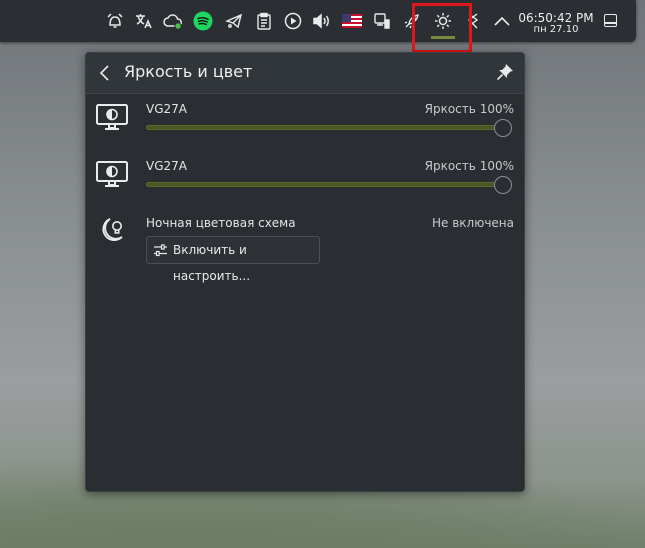  Describe the element at coordinates (473, 223) in the screenshot. I see `night-color-status: Не включена` at that location.